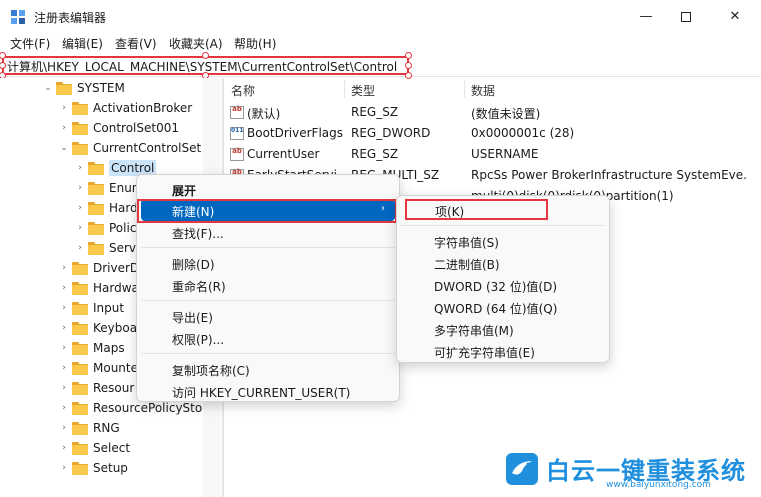  What do you see at coordinates (483, 89) in the screenshot?
I see `column-data: 数据` at bounding box center [483, 89].